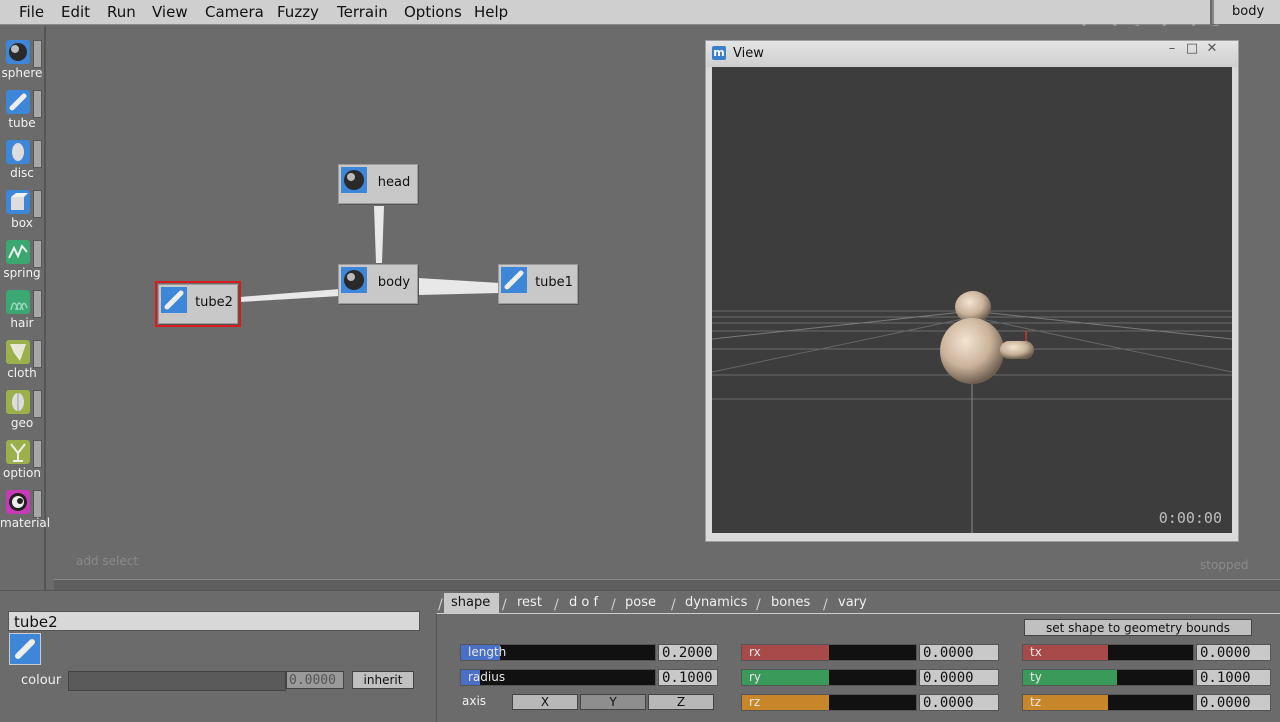  What do you see at coordinates (214, 621) in the screenshot?
I see `object-name-field: tube2` at bounding box center [214, 621].